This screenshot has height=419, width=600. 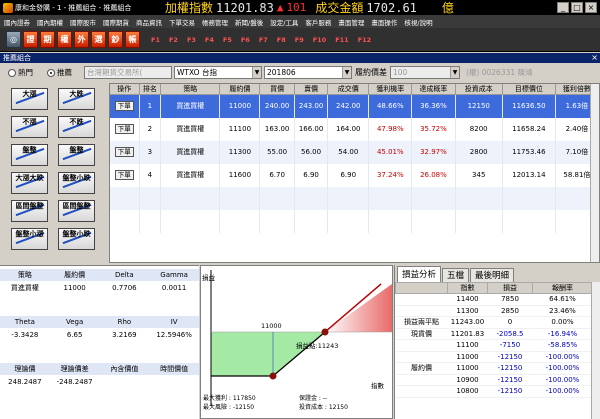 I want to click on fkey-button-2: F3, so click(x=191, y=40).